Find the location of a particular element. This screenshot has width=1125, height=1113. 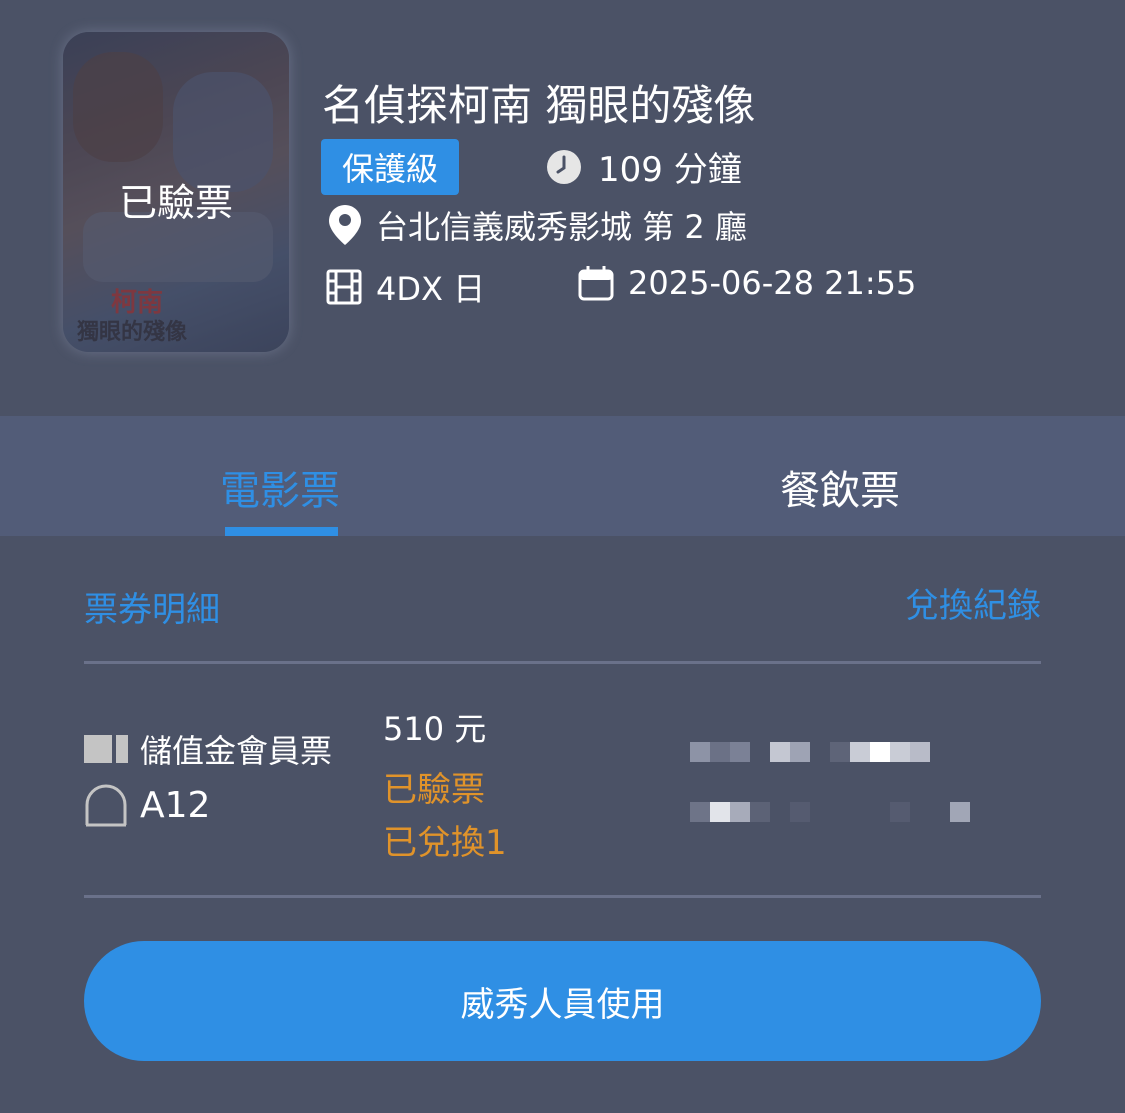

format-text: 4DX 日 is located at coordinates (431, 289).